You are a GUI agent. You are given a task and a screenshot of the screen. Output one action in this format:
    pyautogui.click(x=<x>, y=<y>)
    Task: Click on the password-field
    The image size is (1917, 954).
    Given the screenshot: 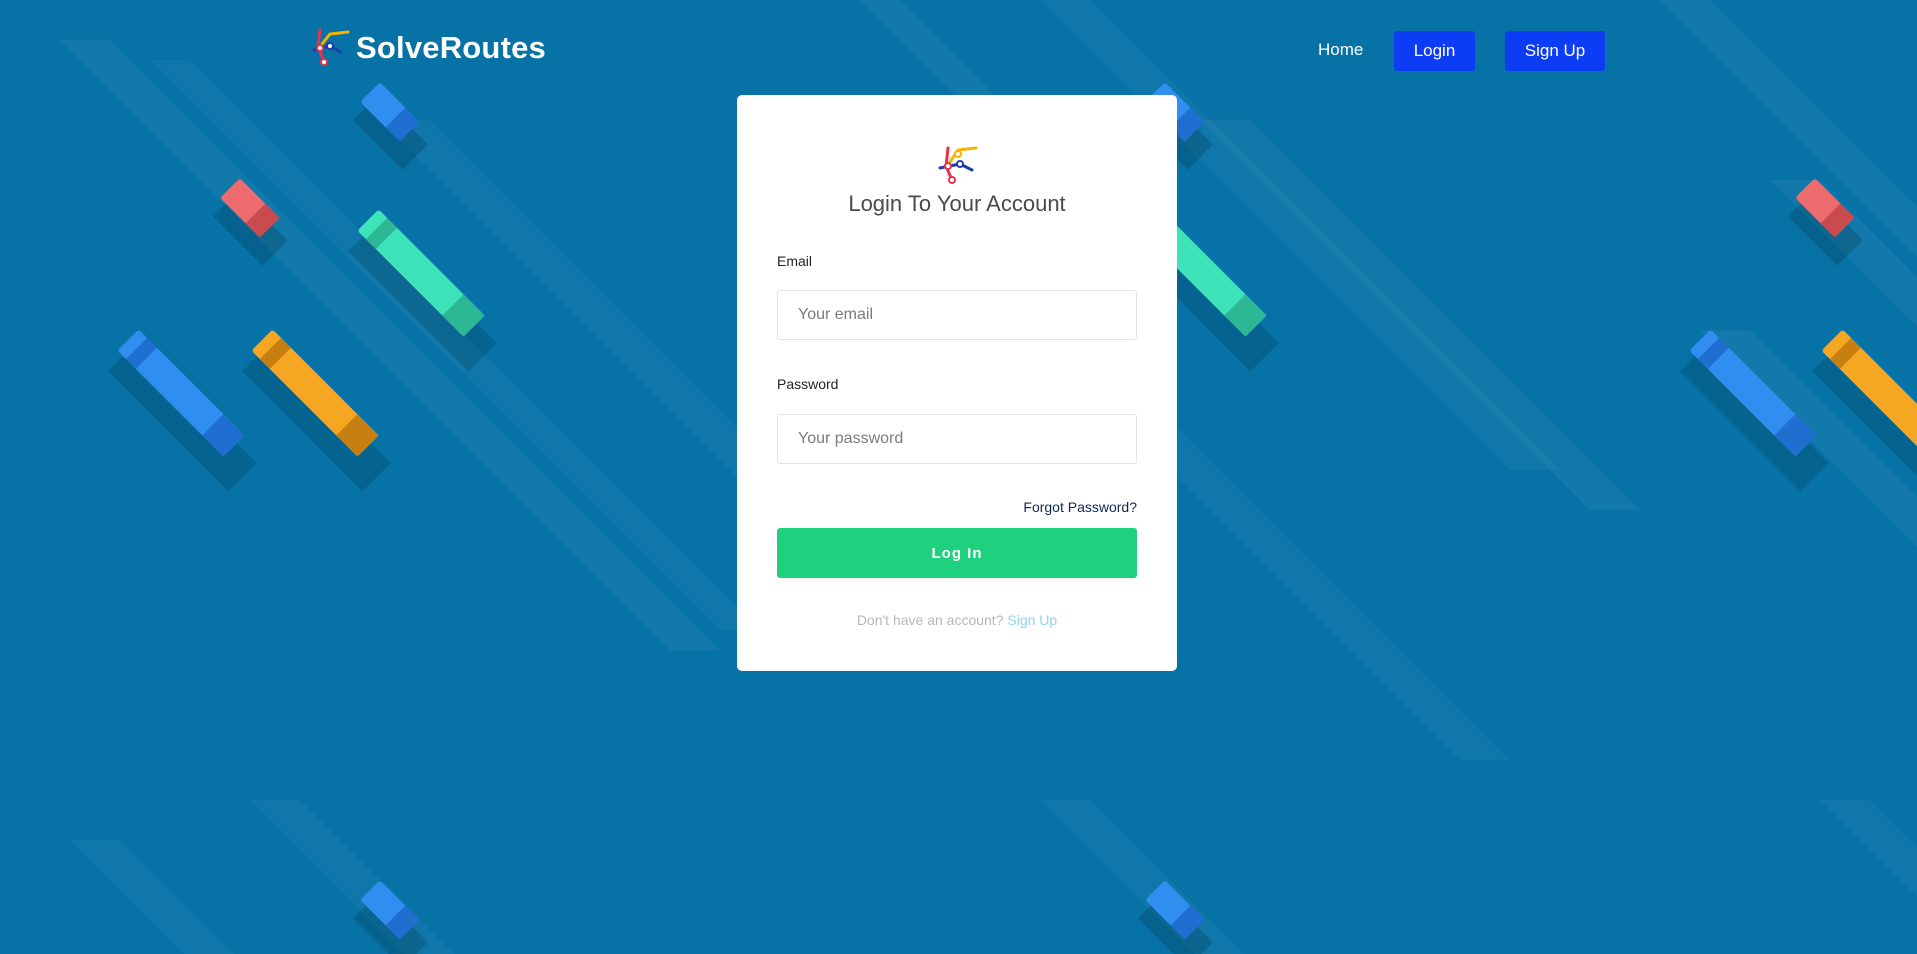 What is the action you would take?
    pyautogui.click(x=957, y=439)
    